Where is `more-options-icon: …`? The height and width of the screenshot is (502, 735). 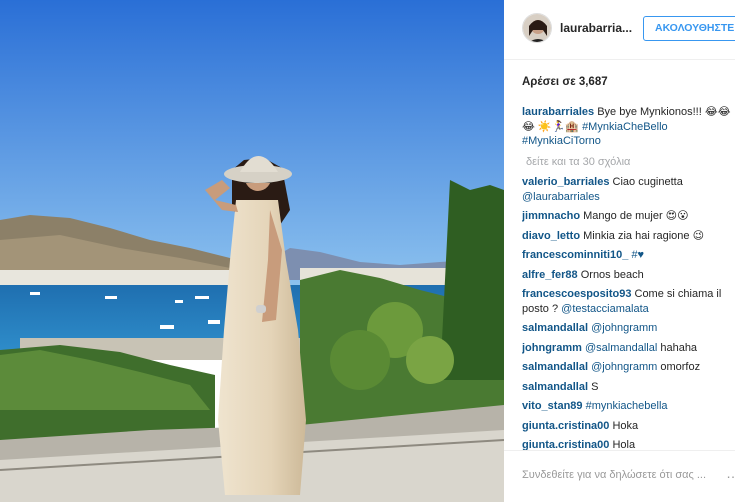
more-options-icon: … is located at coordinates (730, 473).